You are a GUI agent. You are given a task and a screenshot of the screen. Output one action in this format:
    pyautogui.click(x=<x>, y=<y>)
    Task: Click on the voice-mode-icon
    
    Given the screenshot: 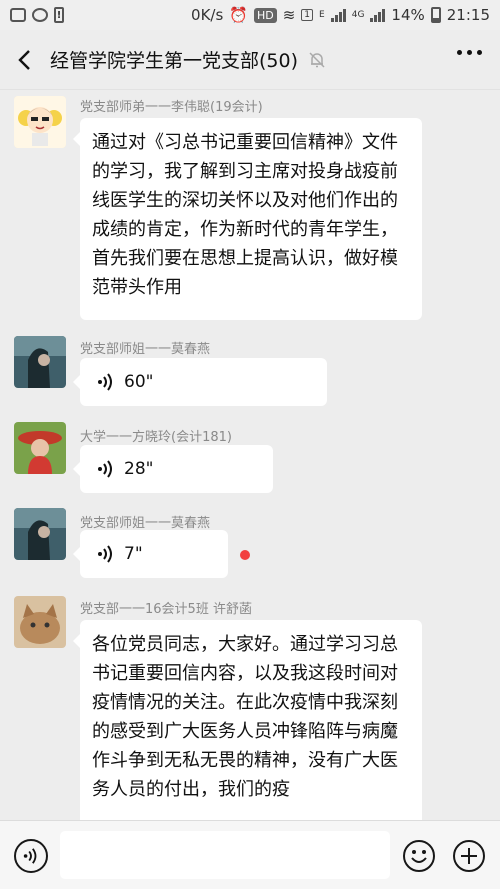 What is the action you would take?
    pyautogui.click(x=30, y=856)
    